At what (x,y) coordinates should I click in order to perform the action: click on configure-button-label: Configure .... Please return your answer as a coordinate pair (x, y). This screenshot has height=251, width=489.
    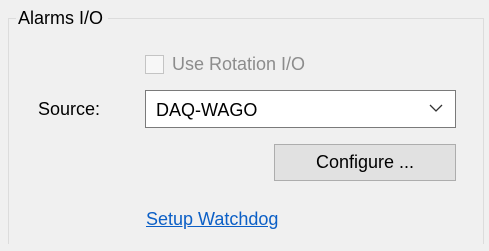
    Looking at the image, I should click on (365, 162).